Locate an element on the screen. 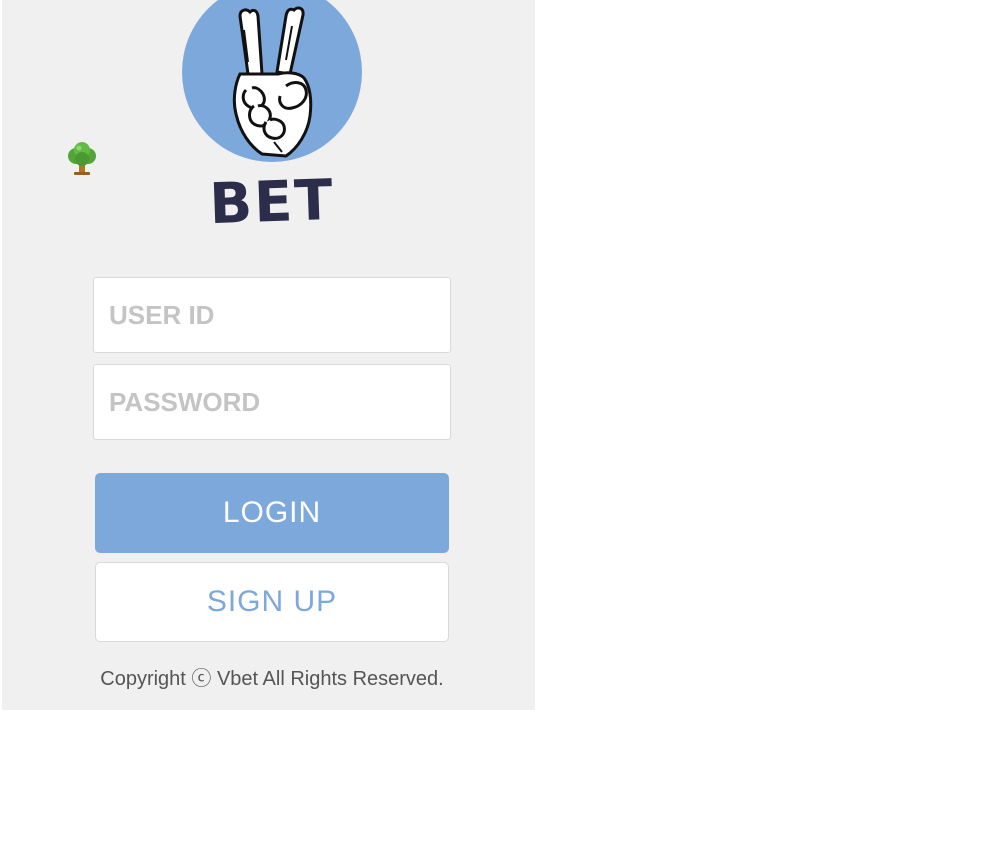 This screenshot has width=992, height=853. signup-button: SIGN UP is located at coordinates (272, 602).